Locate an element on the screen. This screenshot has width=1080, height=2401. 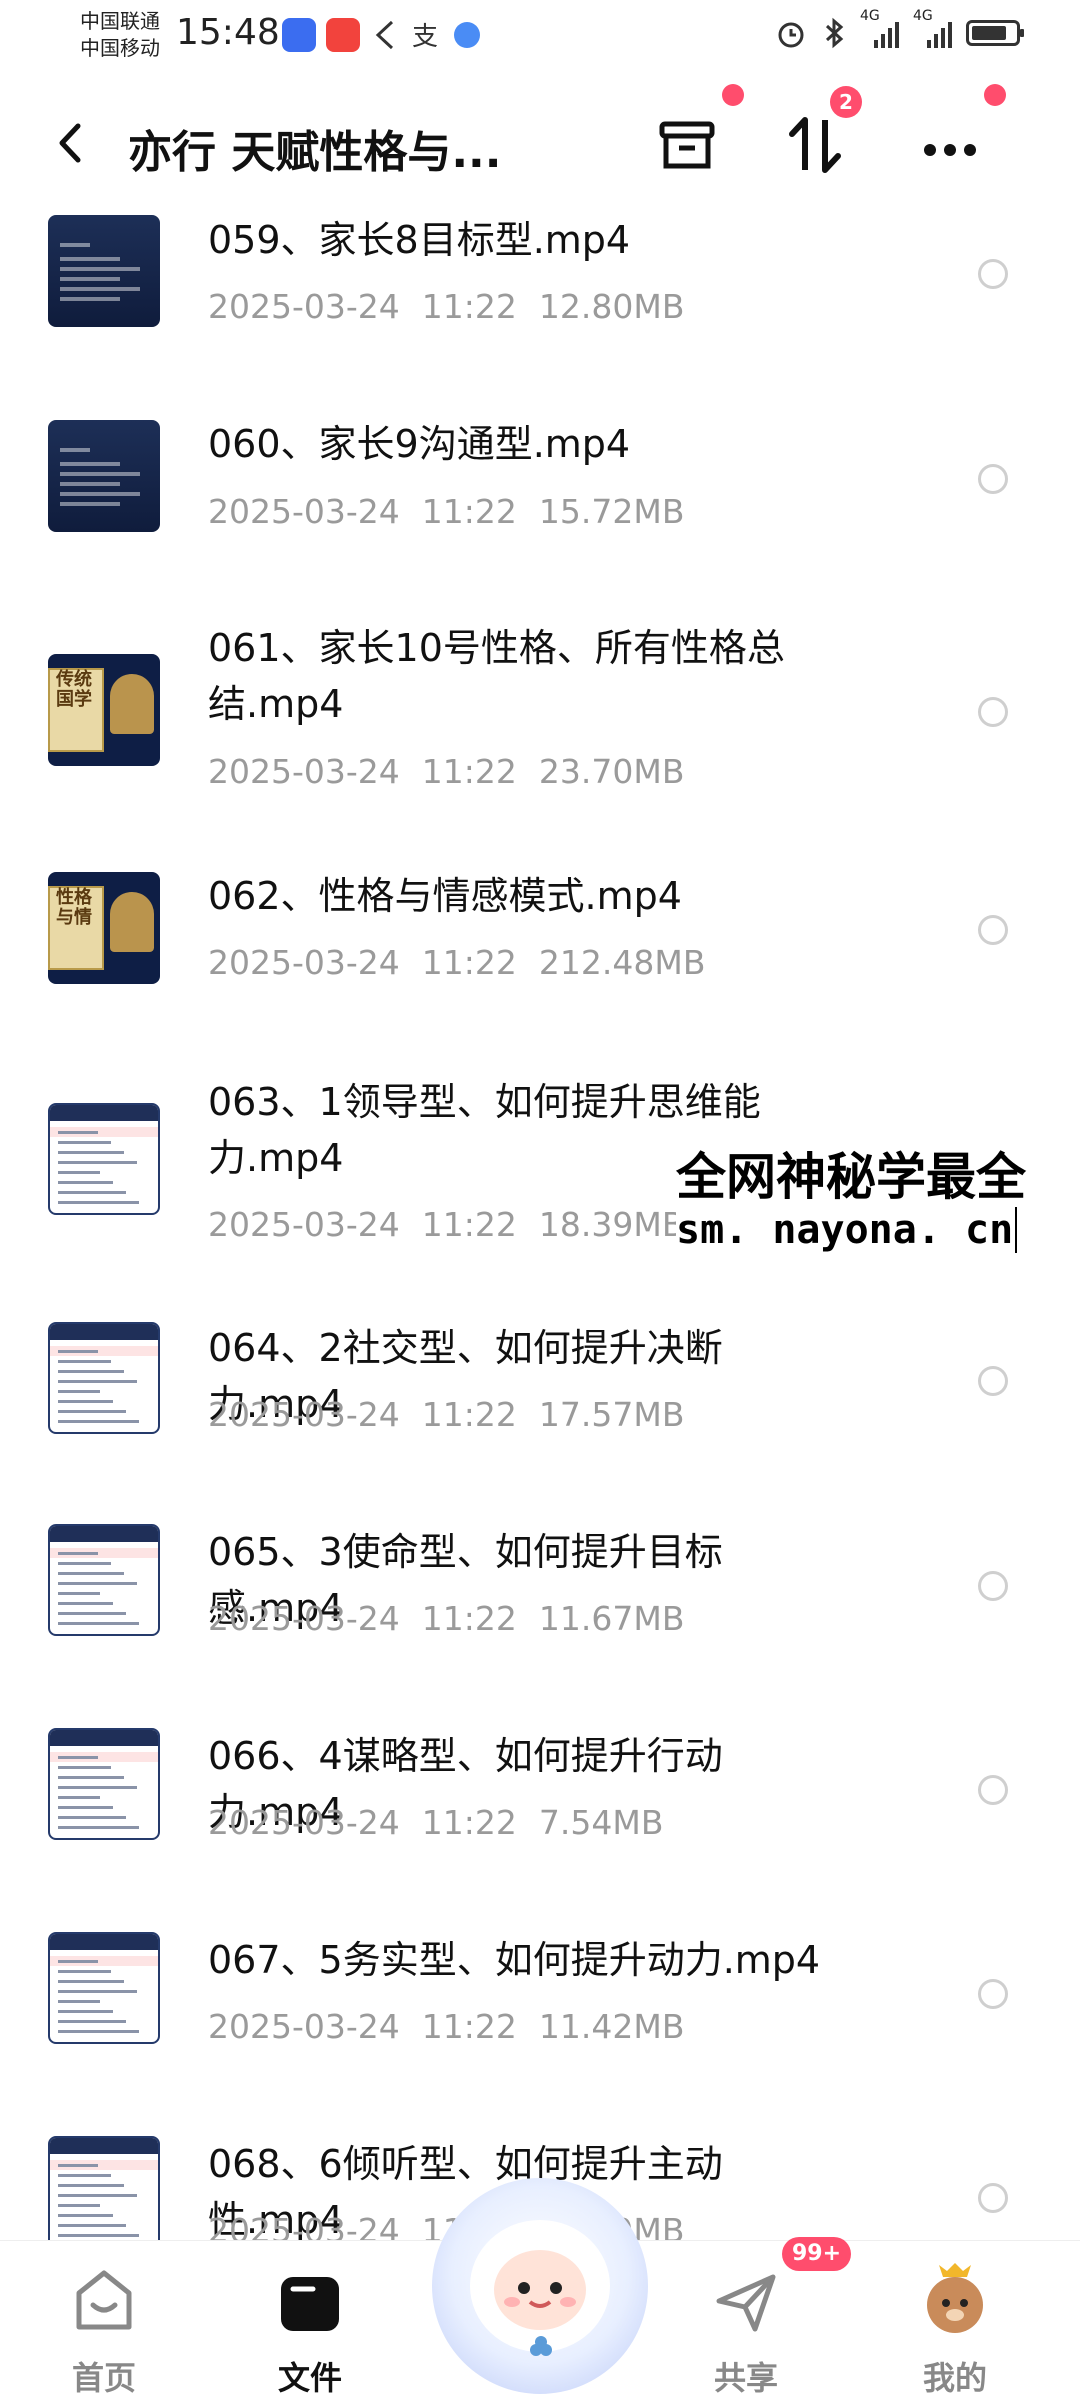
nav-mine-label: 我的 is located at coordinates (954, 2378).